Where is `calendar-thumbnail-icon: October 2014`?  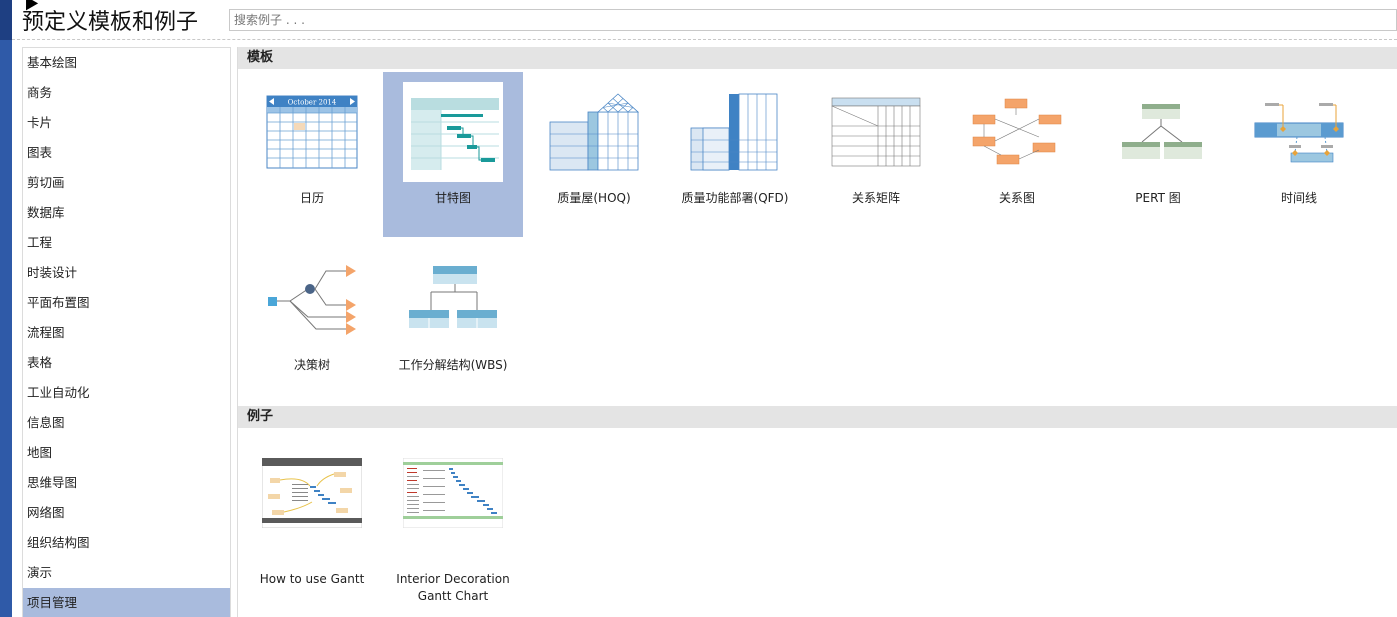
calendar-thumbnail-icon: October 2014 is located at coordinates (312, 132).